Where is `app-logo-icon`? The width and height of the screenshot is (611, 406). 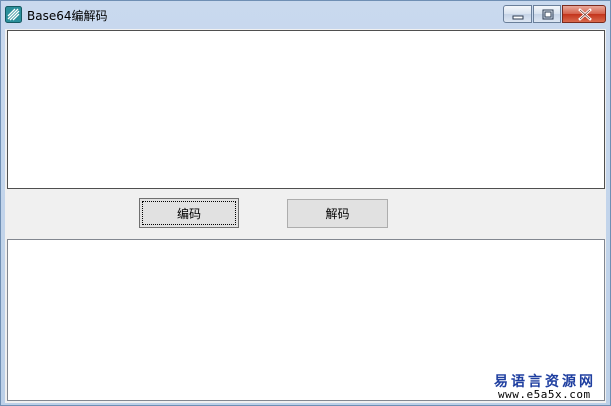 app-logo-icon is located at coordinates (13, 14).